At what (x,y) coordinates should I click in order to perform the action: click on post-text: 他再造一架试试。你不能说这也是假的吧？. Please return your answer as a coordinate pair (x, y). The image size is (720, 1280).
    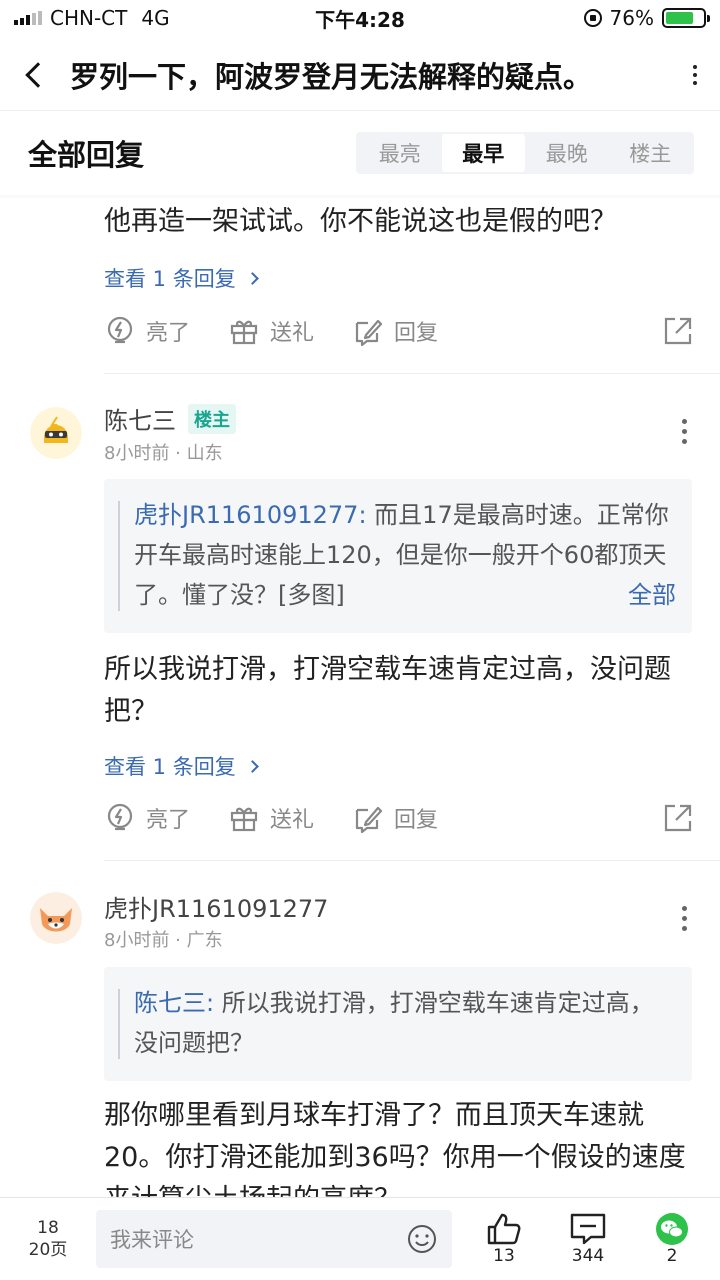
    Looking at the image, I should click on (360, 221).